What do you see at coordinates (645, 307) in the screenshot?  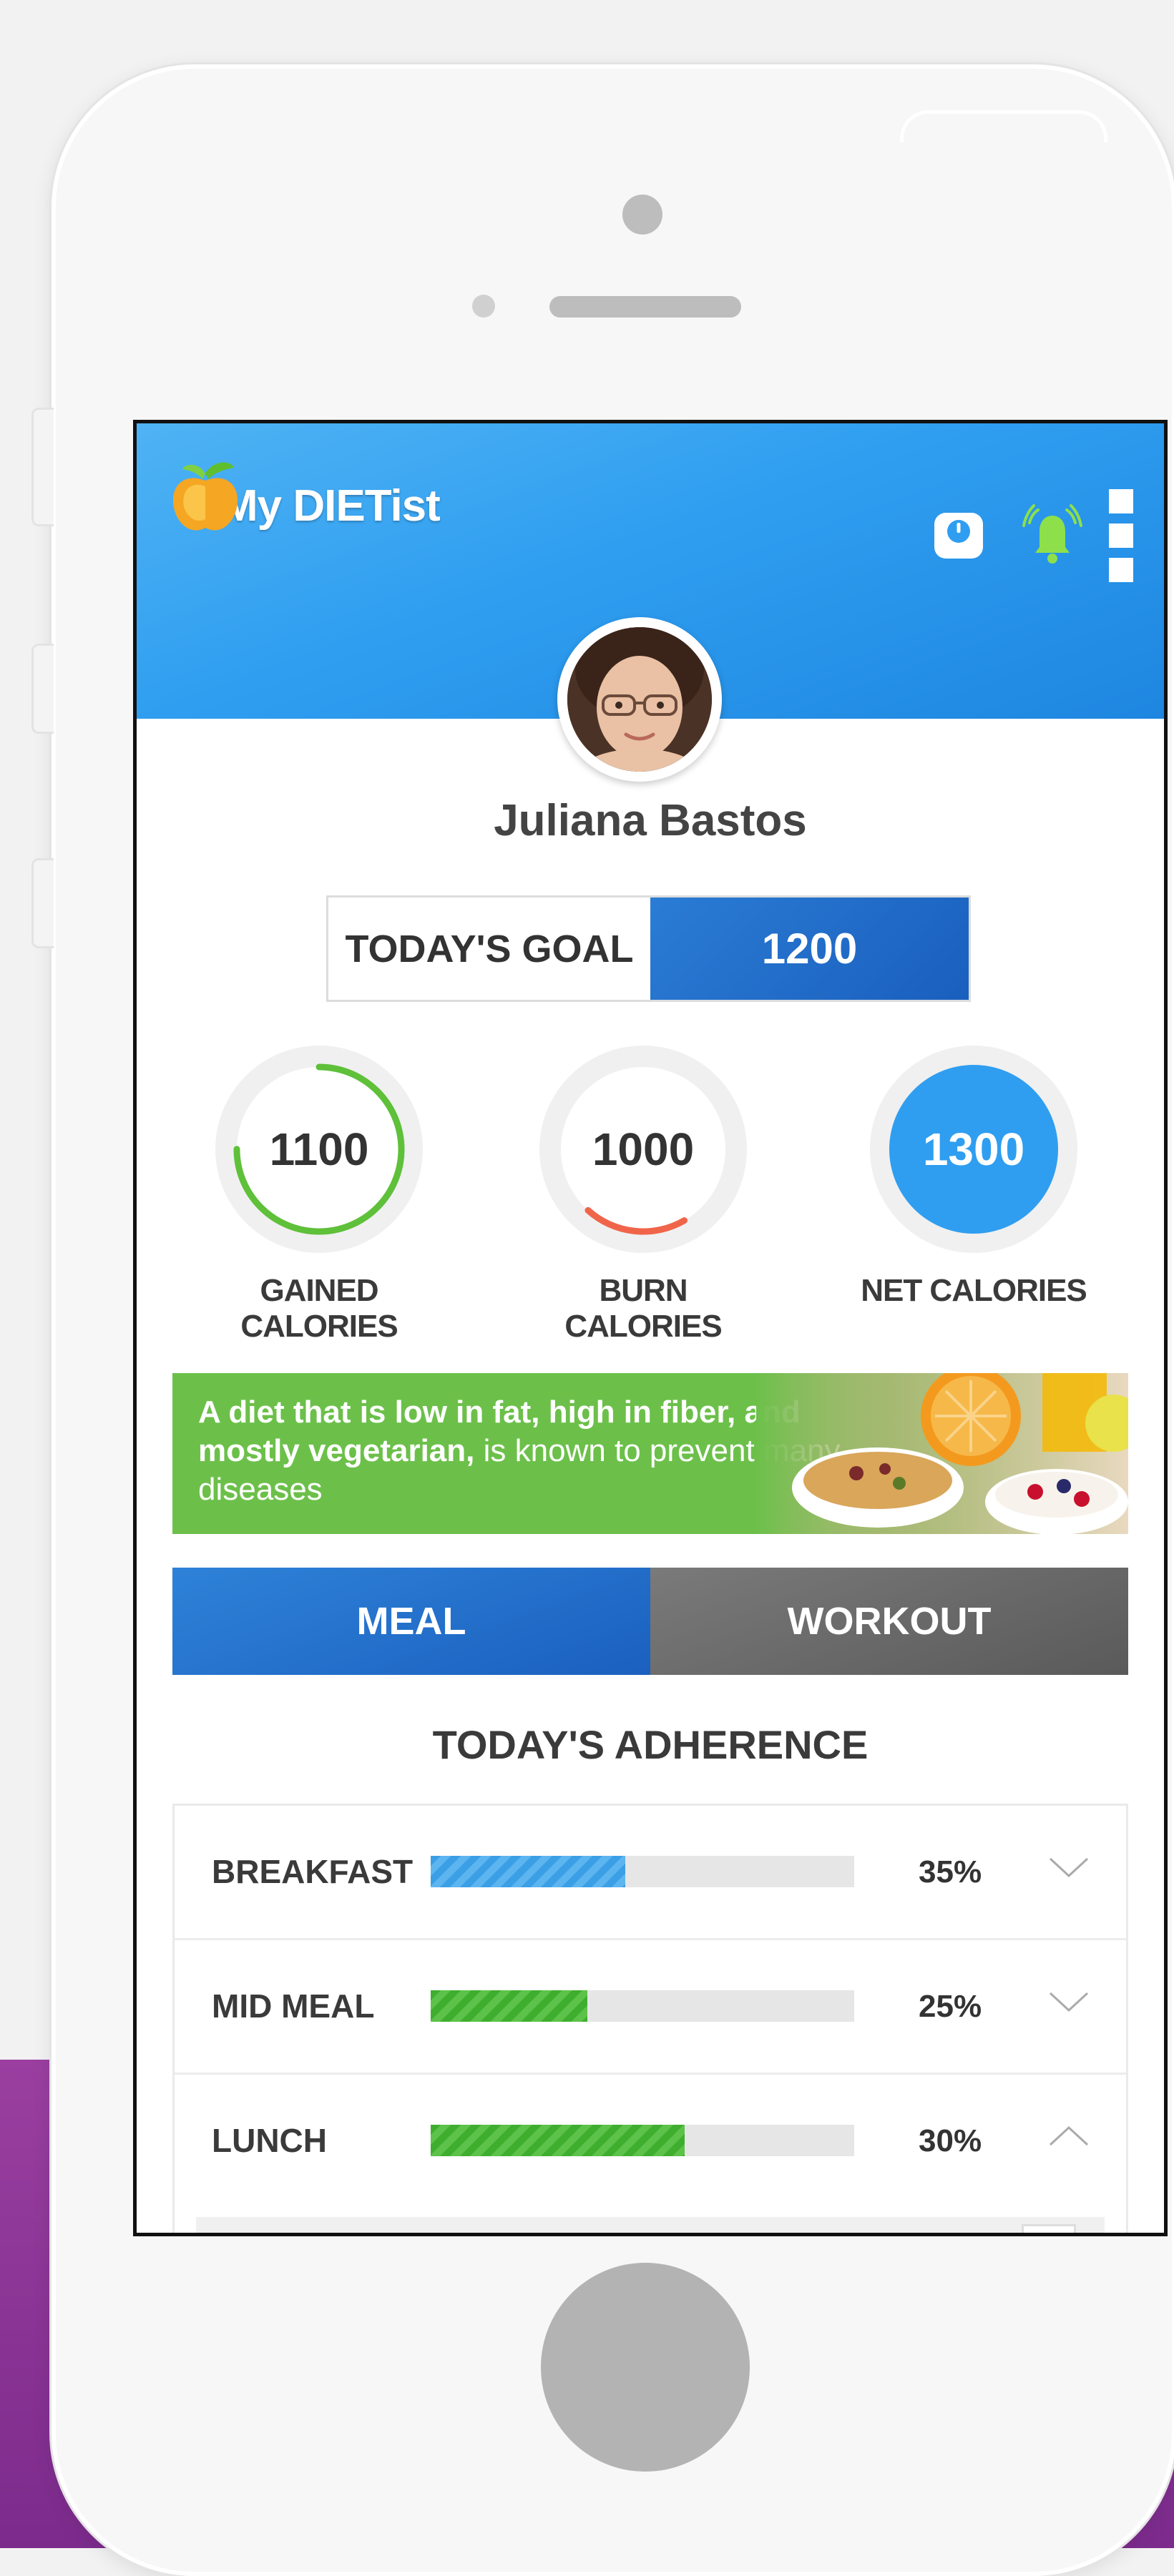 I see `phone-speaker` at bounding box center [645, 307].